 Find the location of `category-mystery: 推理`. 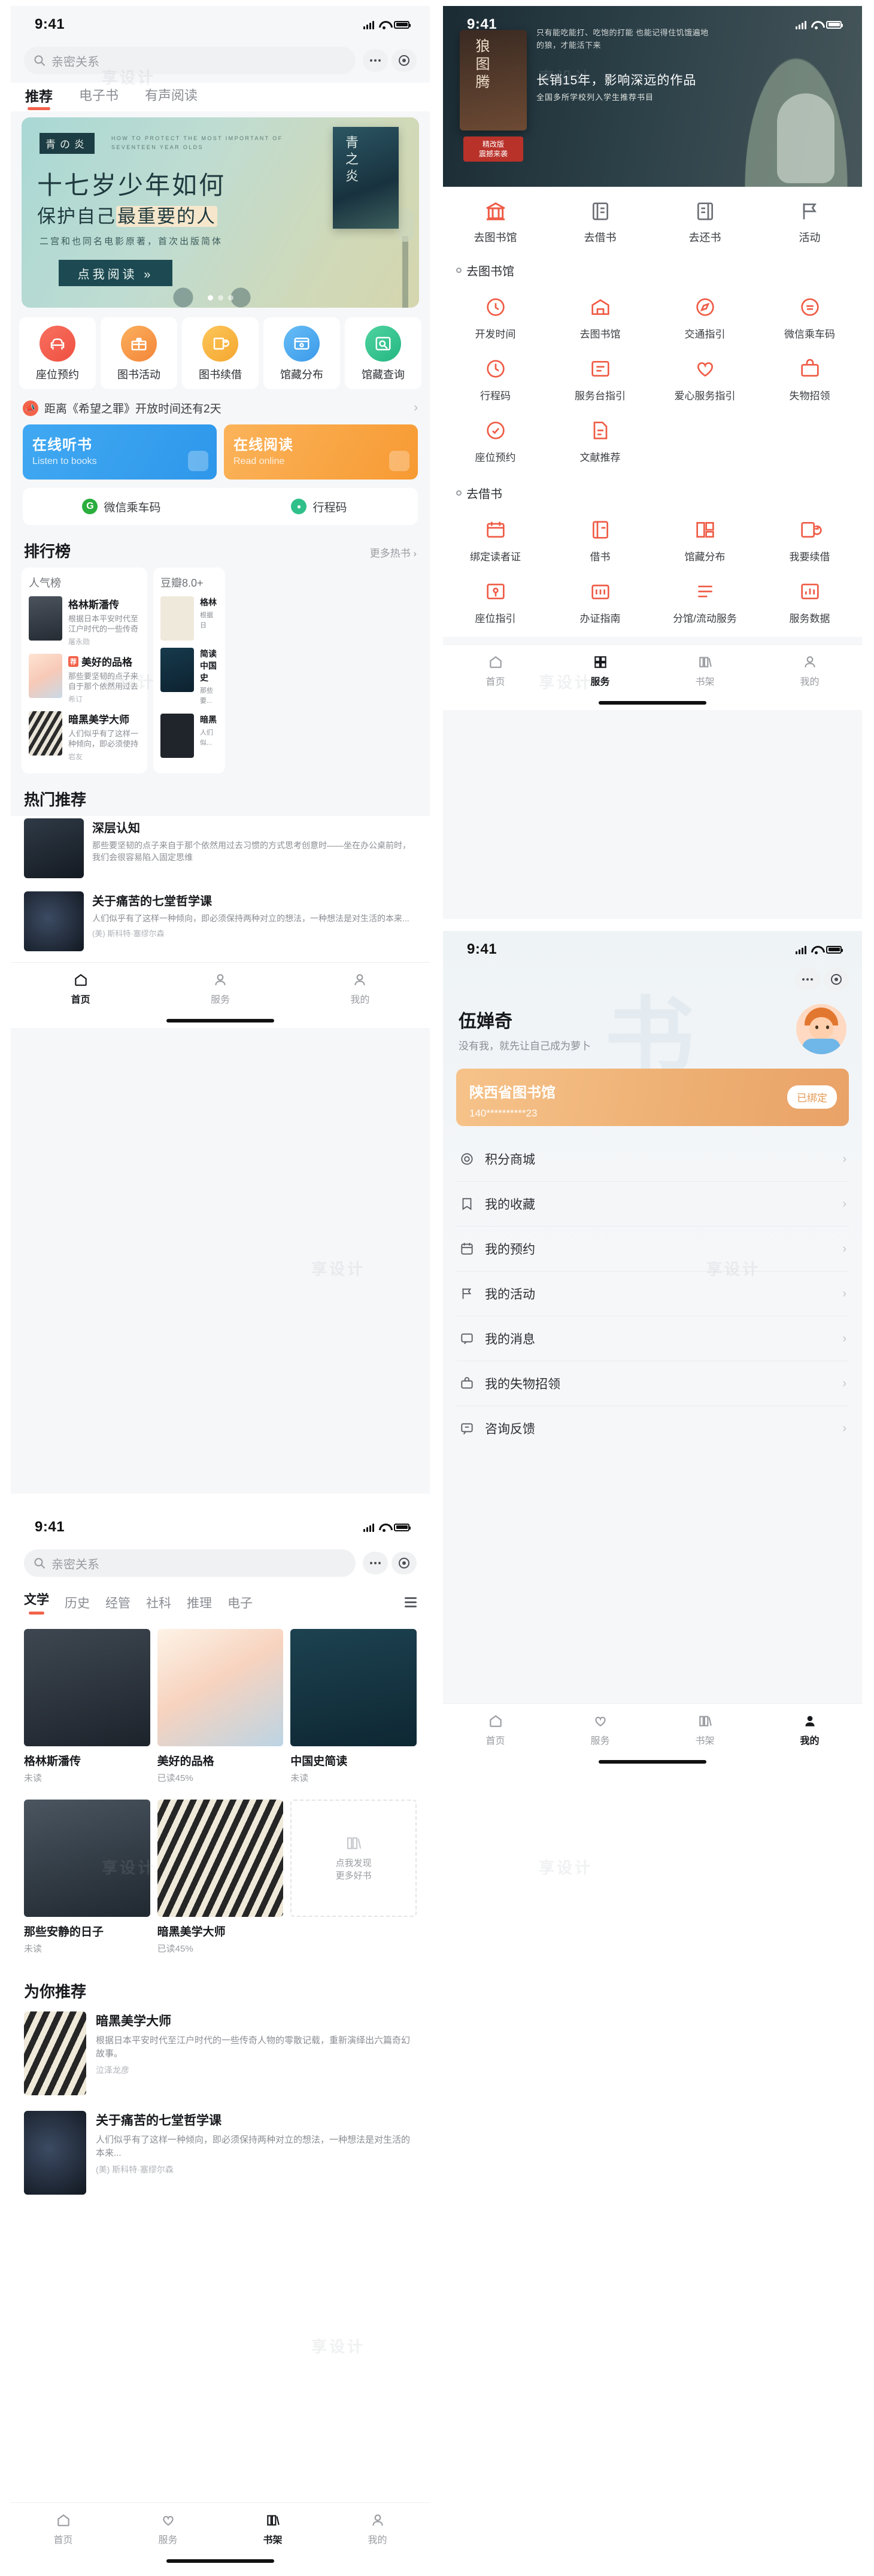

category-mystery: 推理 is located at coordinates (199, 1603).